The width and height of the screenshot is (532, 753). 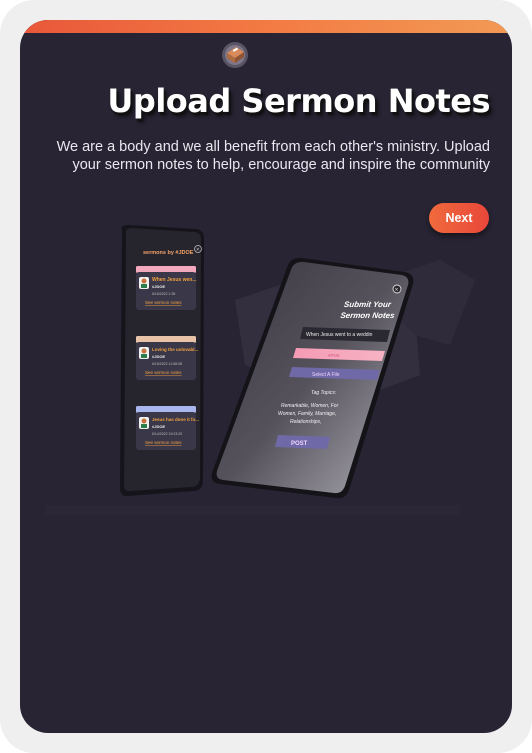 What do you see at coordinates (167, 364) in the screenshot?
I see `sermon-card-date: 6/15/2022 11:58:08` at bounding box center [167, 364].